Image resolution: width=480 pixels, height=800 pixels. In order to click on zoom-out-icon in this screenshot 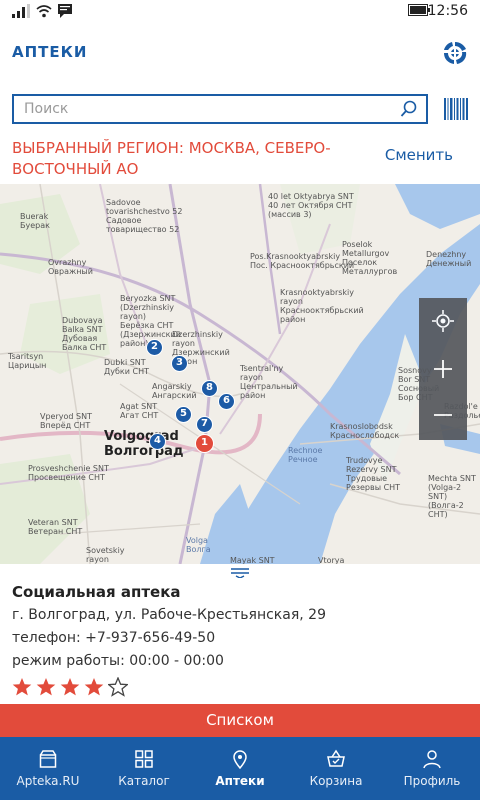, I will do `click(443, 415)`.